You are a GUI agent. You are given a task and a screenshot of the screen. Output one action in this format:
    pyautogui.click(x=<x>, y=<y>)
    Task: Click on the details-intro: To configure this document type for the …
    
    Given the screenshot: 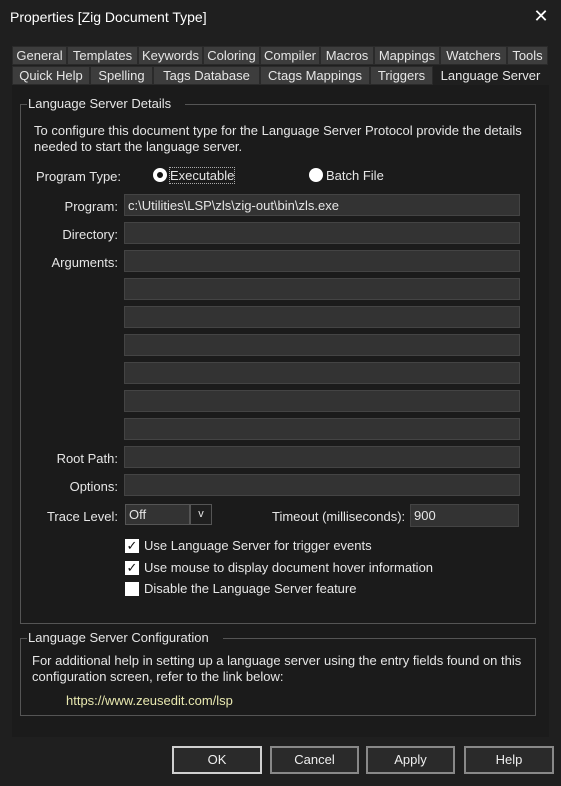 What is the action you would take?
    pyautogui.click(x=278, y=138)
    